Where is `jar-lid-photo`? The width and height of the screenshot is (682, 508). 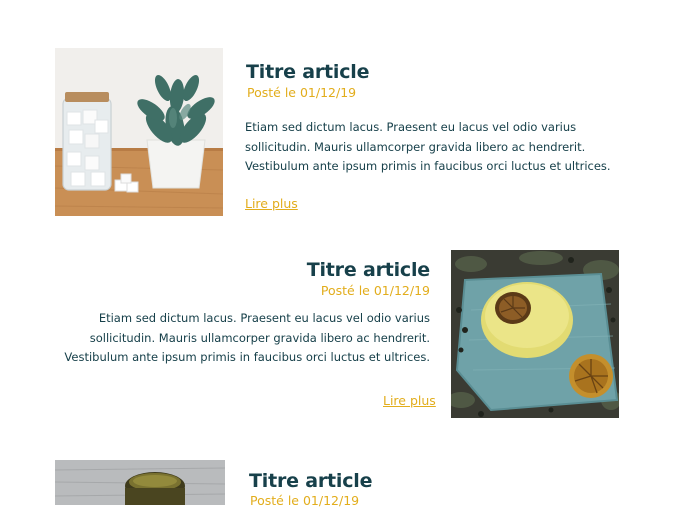 jar-lid-photo is located at coordinates (140, 482).